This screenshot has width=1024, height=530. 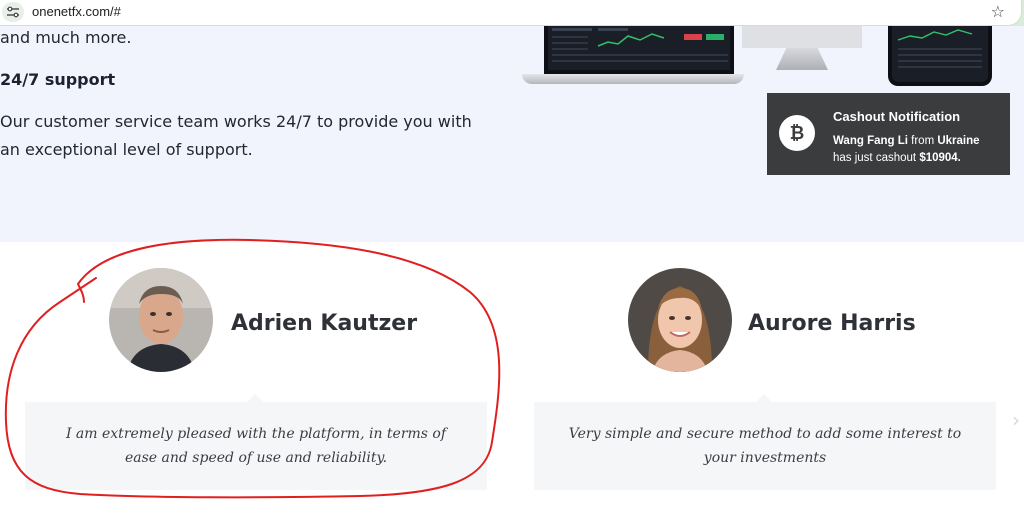 What do you see at coordinates (633, 79) in the screenshot?
I see `laptop-base-image` at bounding box center [633, 79].